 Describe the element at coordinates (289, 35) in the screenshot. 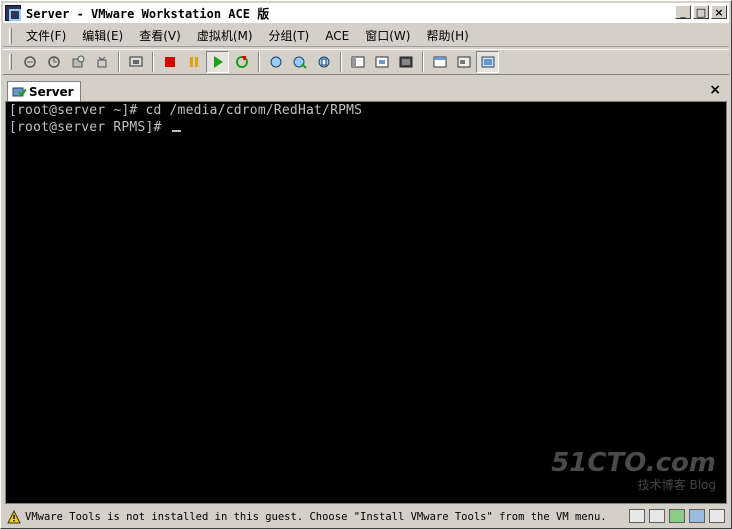

I see `menu-team: 分组(T)` at that location.